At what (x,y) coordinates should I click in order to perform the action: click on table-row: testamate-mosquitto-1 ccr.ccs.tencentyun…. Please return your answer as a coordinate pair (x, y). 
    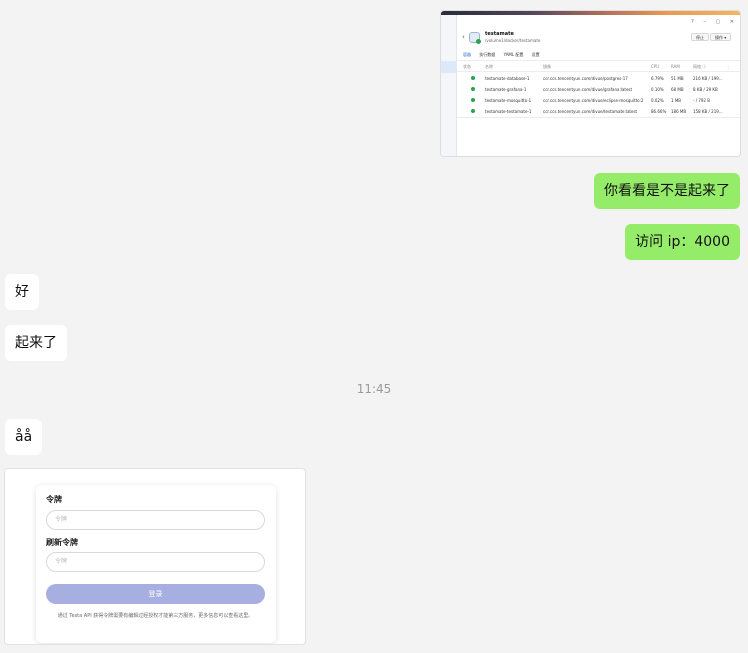
    Looking at the image, I should click on (598, 100).